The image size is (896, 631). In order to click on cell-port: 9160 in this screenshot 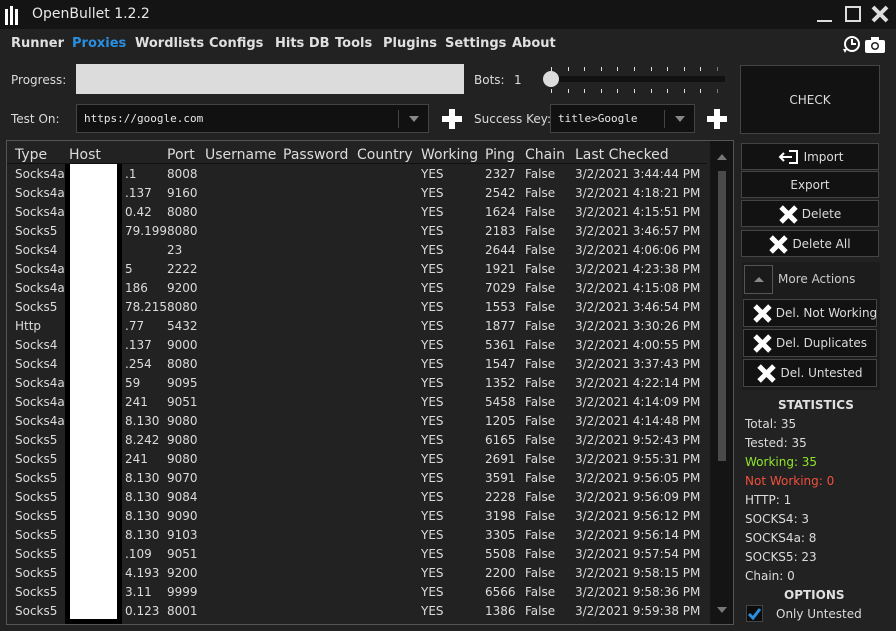, I will do `click(182, 193)`.